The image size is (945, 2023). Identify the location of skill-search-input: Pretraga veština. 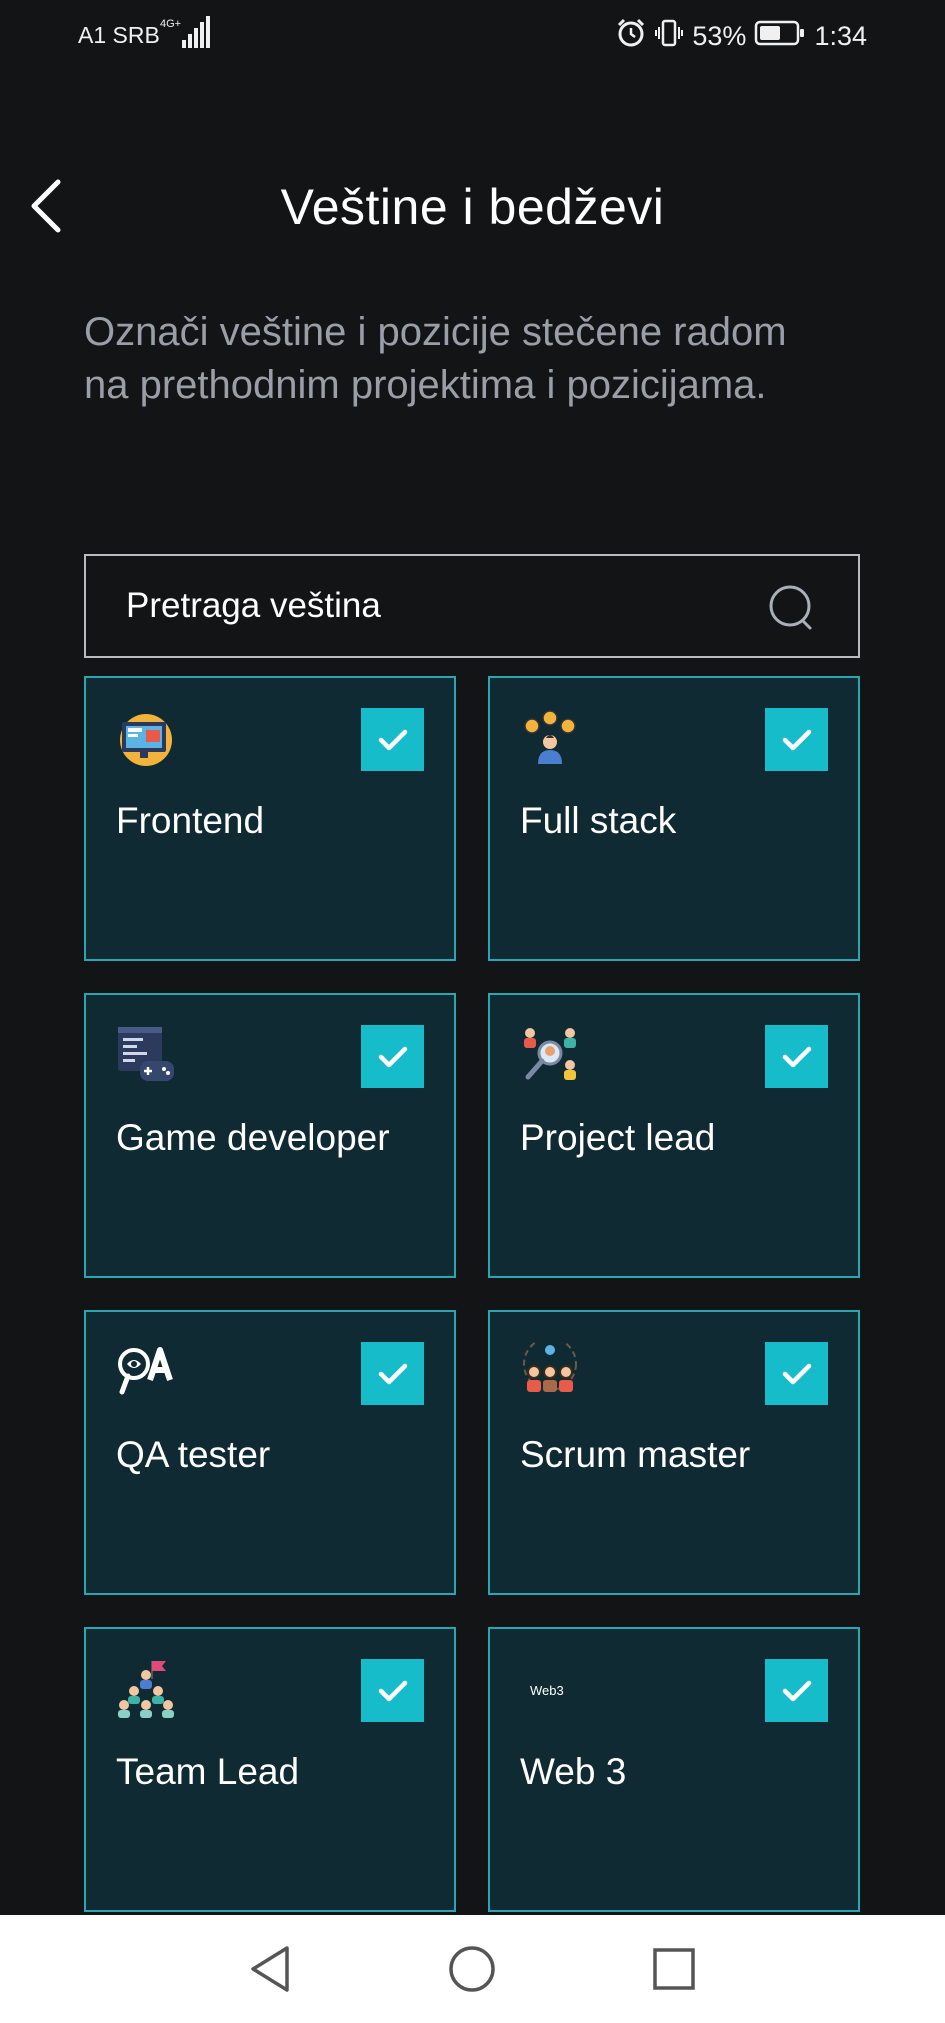
(472, 606).